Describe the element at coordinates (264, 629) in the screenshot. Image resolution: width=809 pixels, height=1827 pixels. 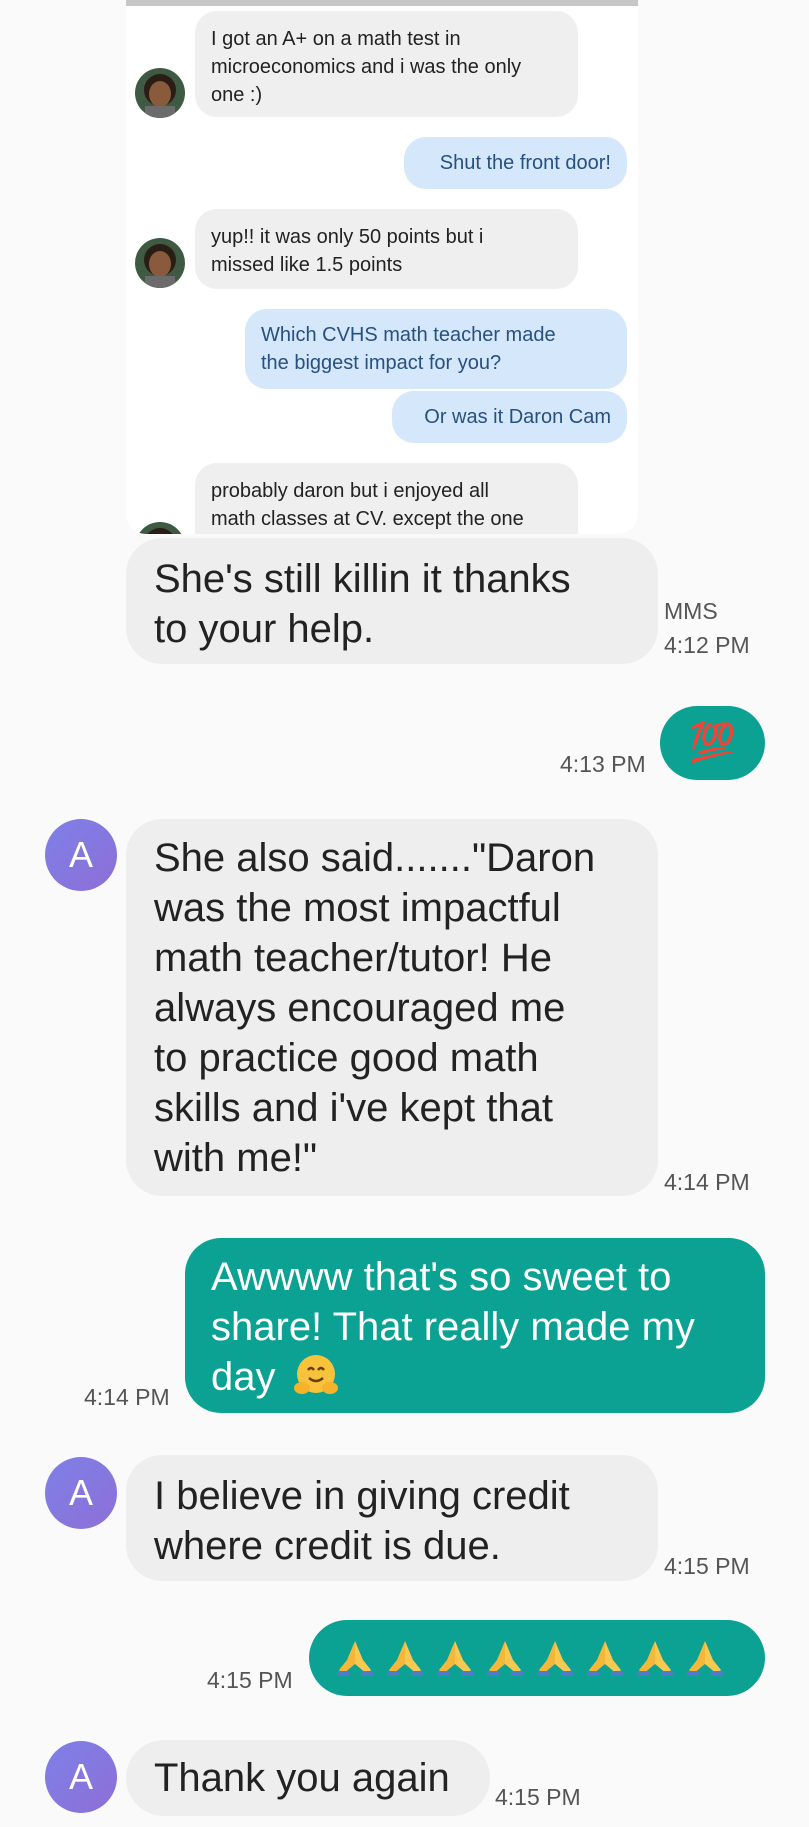
I see `message-text: to your help.` at that location.